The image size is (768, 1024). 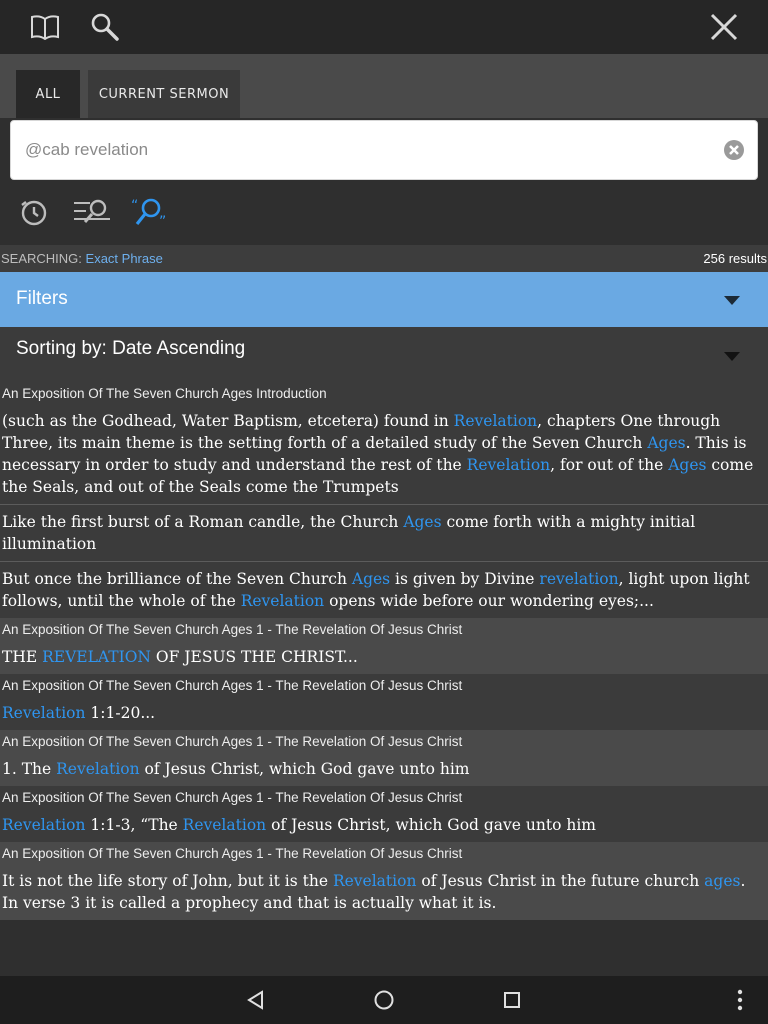 I want to click on book-icon, so click(x=45, y=27).